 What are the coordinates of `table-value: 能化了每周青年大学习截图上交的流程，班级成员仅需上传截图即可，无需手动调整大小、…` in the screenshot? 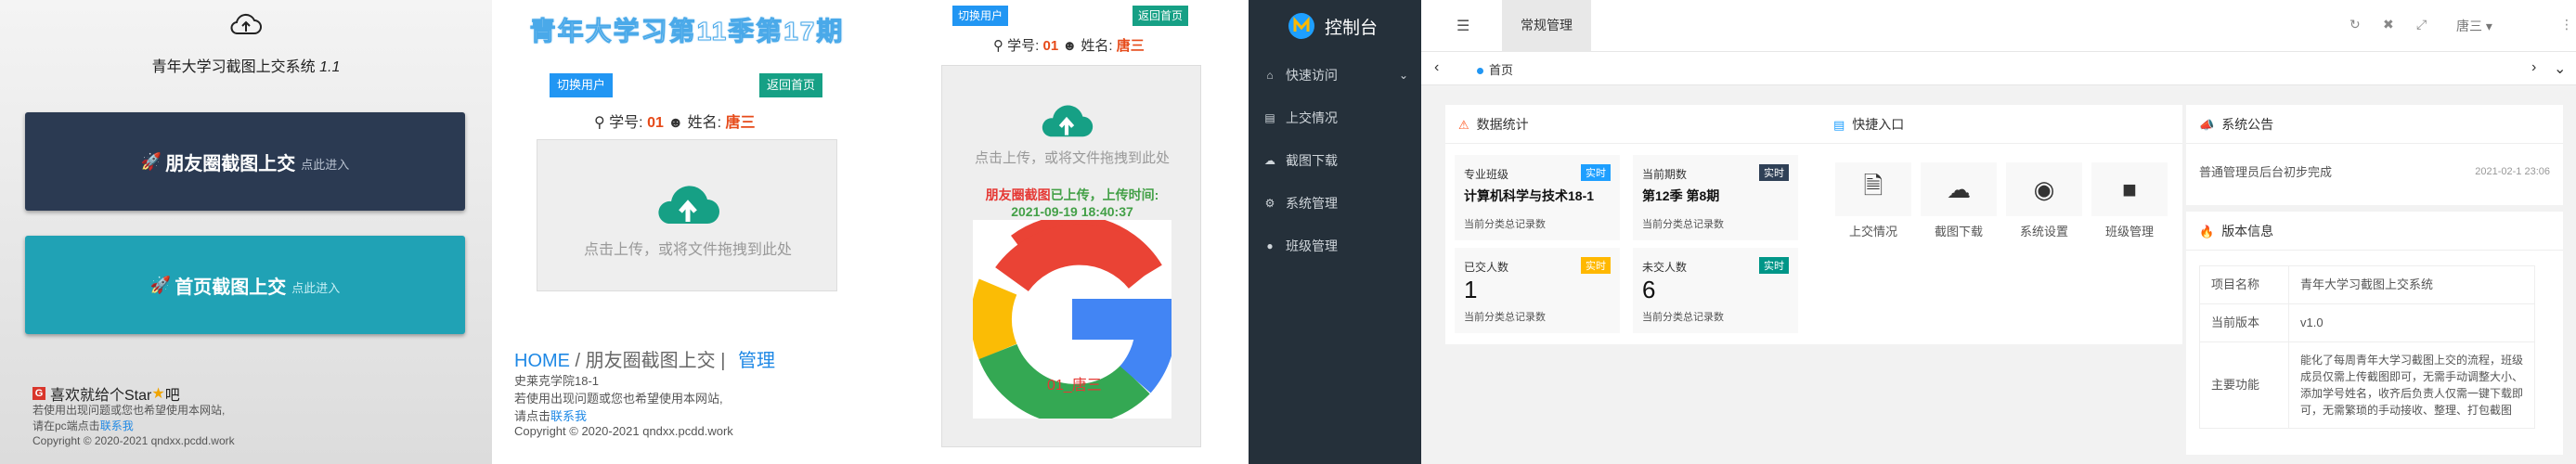 It's located at (2411, 386).